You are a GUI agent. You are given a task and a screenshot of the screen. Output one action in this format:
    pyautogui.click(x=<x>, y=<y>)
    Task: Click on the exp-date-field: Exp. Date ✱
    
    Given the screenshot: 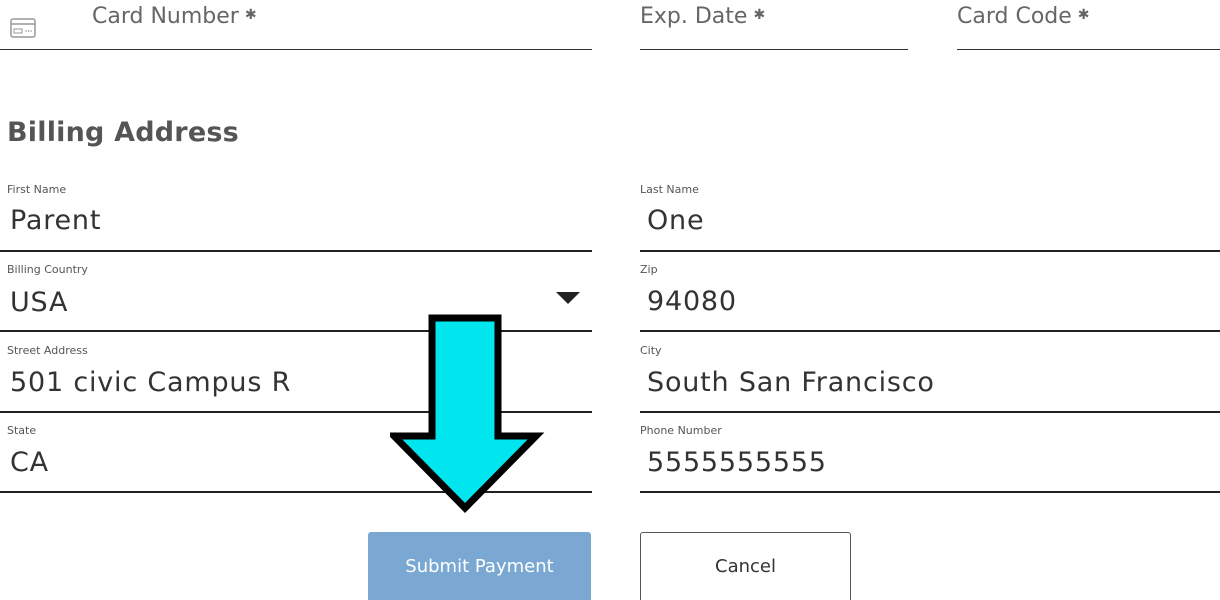 What is the action you would take?
    pyautogui.click(x=774, y=26)
    